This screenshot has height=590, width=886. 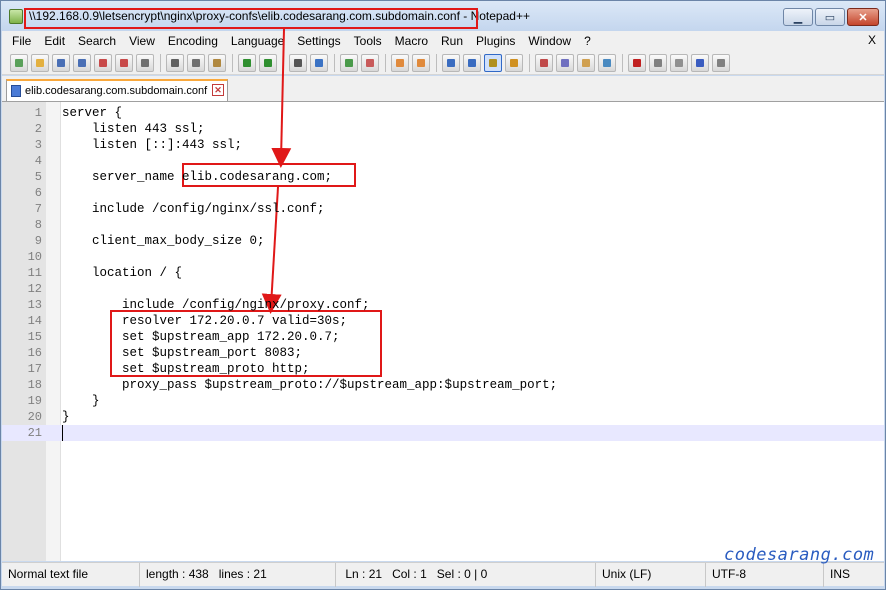 I want to click on menu-encoding: Encoding, so click(x=193, y=41).